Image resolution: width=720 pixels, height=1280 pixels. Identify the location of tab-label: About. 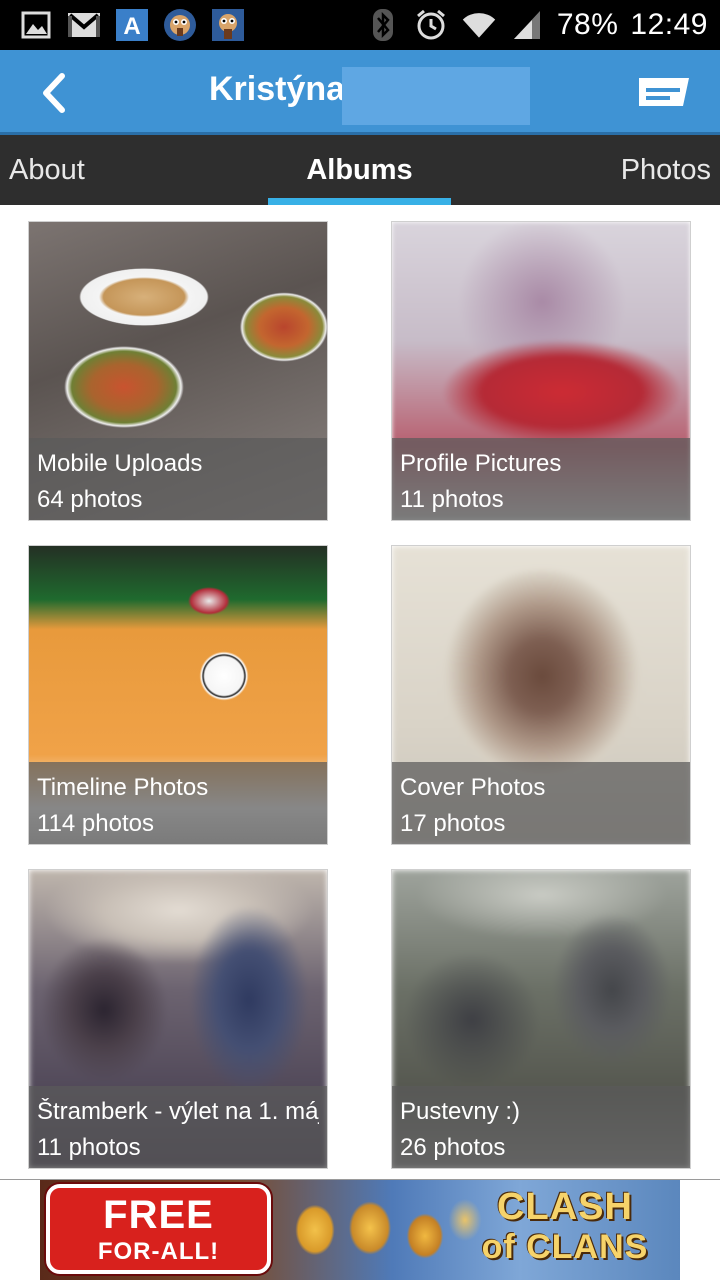
(47, 169).